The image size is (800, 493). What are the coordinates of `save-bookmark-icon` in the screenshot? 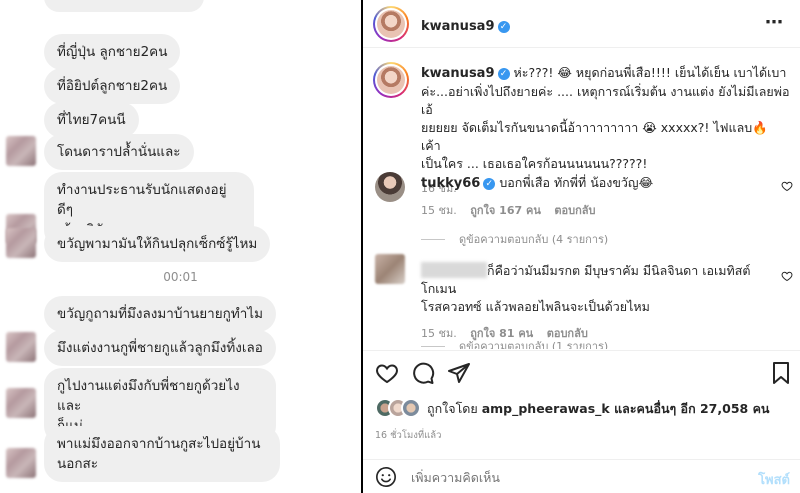 It's located at (781, 373).